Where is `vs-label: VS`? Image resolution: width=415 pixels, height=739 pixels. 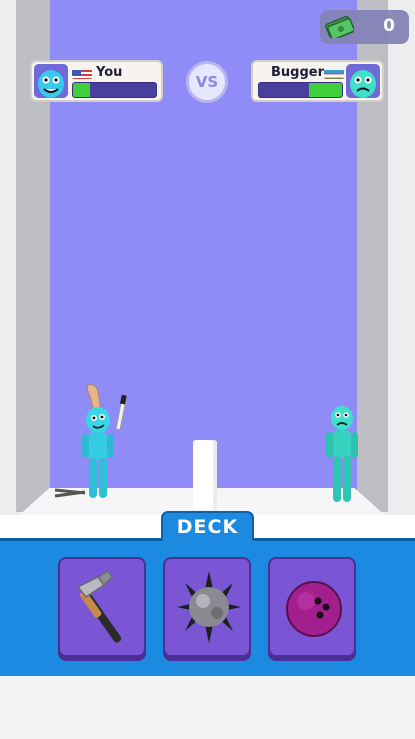 vs-label: VS is located at coordinates (207, 82).